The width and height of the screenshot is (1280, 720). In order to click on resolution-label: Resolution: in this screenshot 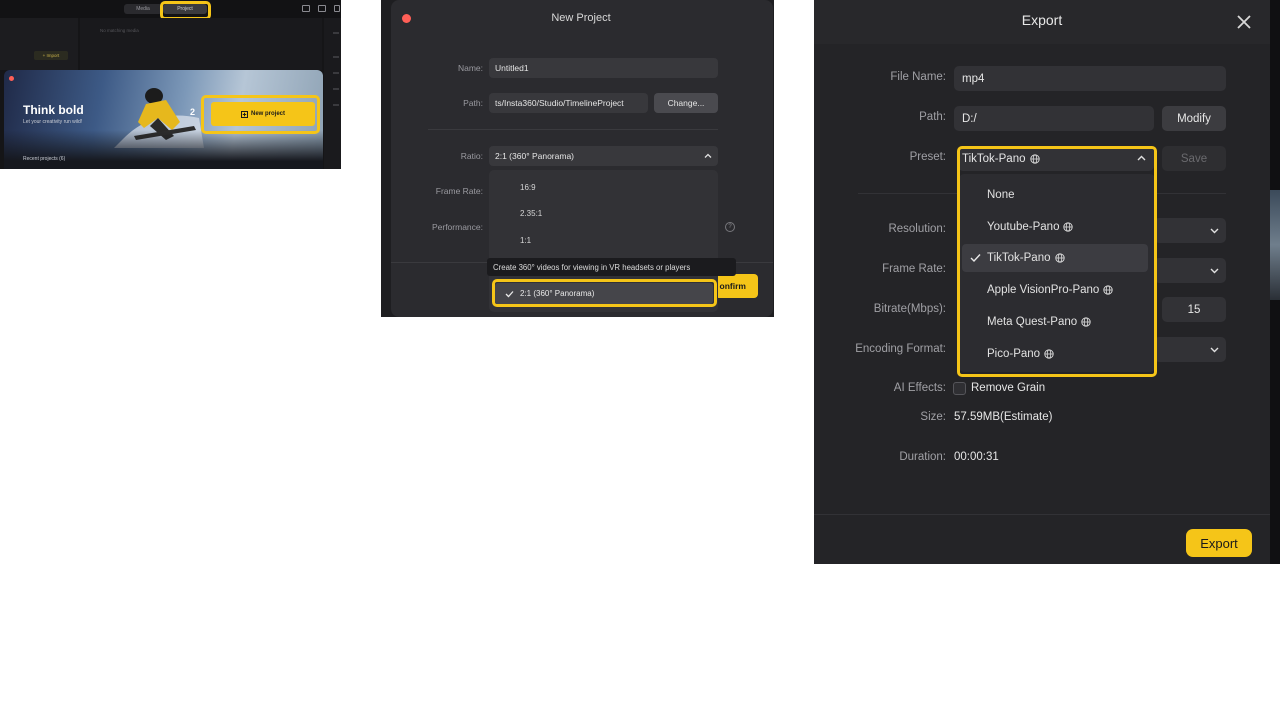, I will do `click(917, 229)`.